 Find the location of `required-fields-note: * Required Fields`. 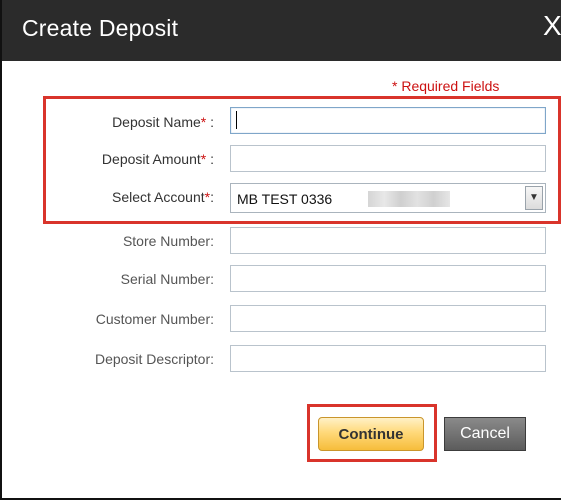

required-fields-note: * Required Fields is located at coordinates (446, 86).